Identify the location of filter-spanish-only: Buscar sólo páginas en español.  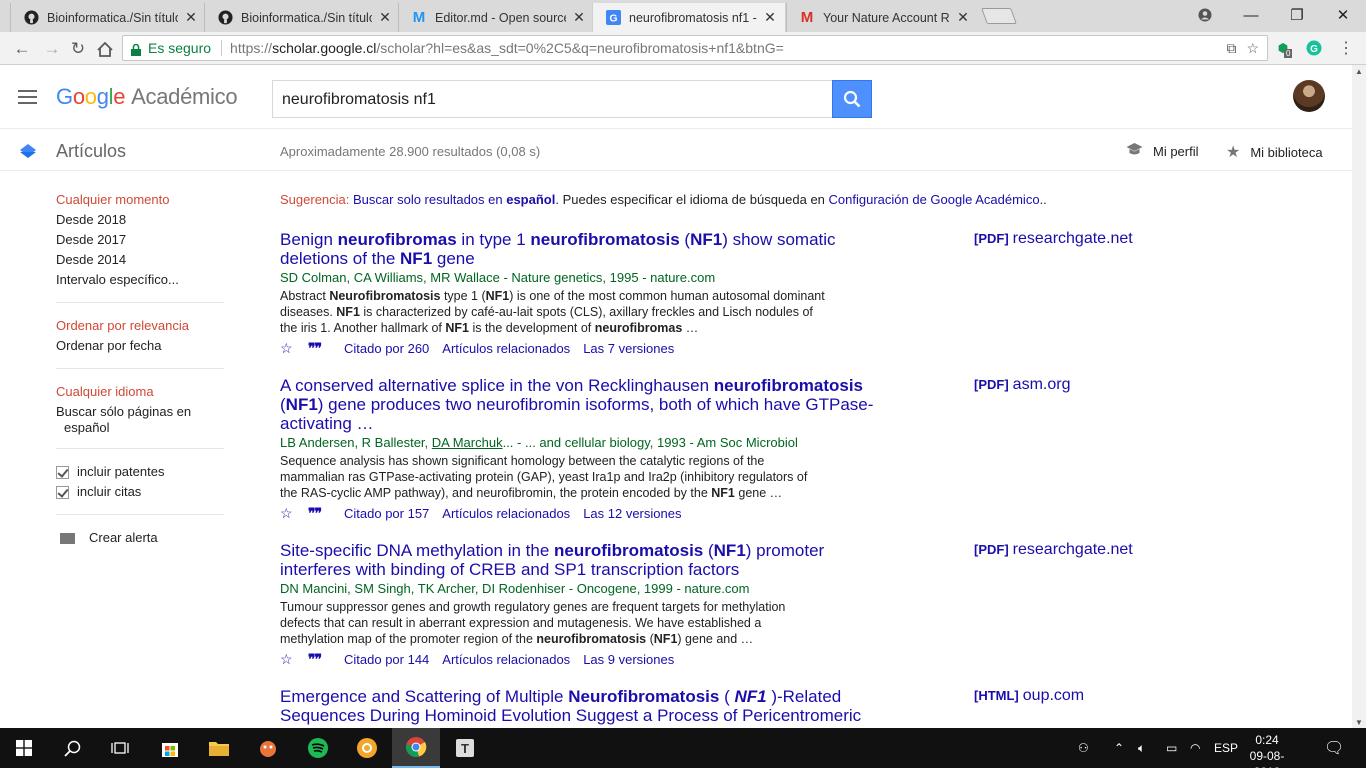
(140, 420).